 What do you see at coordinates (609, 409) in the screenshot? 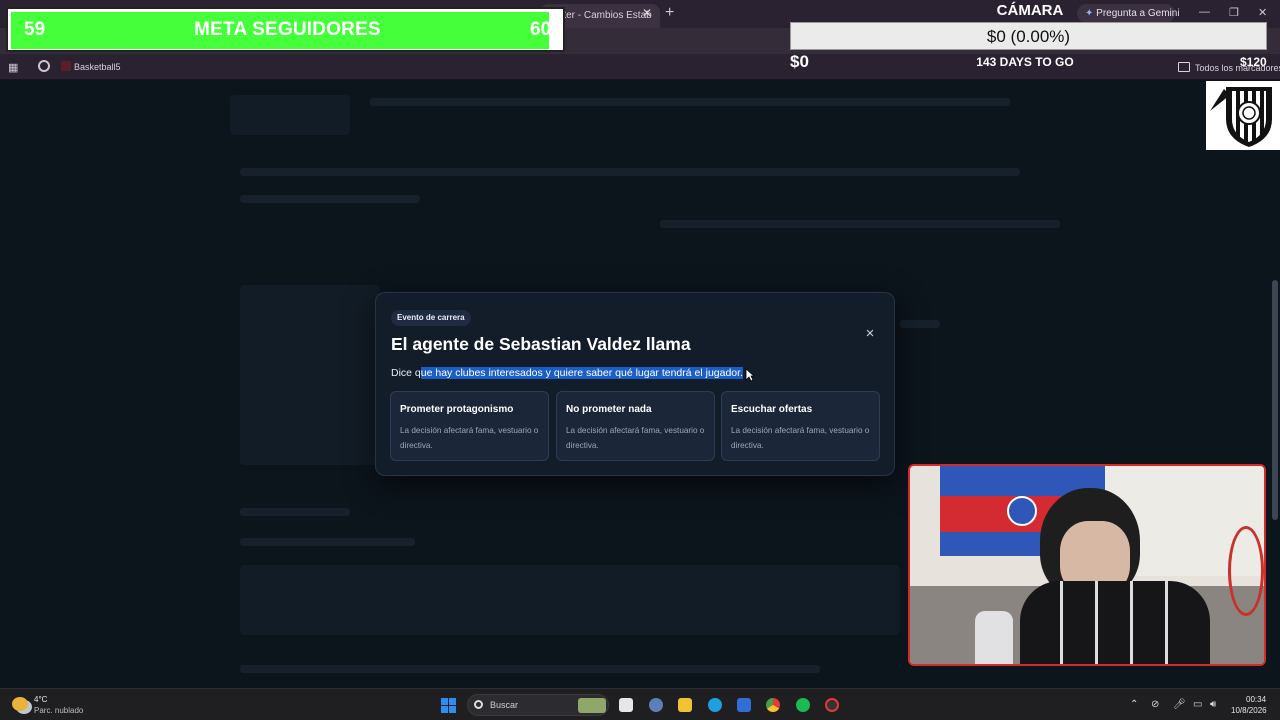
I see `option-title: No prometer nada` at bounding box center [609, 409].